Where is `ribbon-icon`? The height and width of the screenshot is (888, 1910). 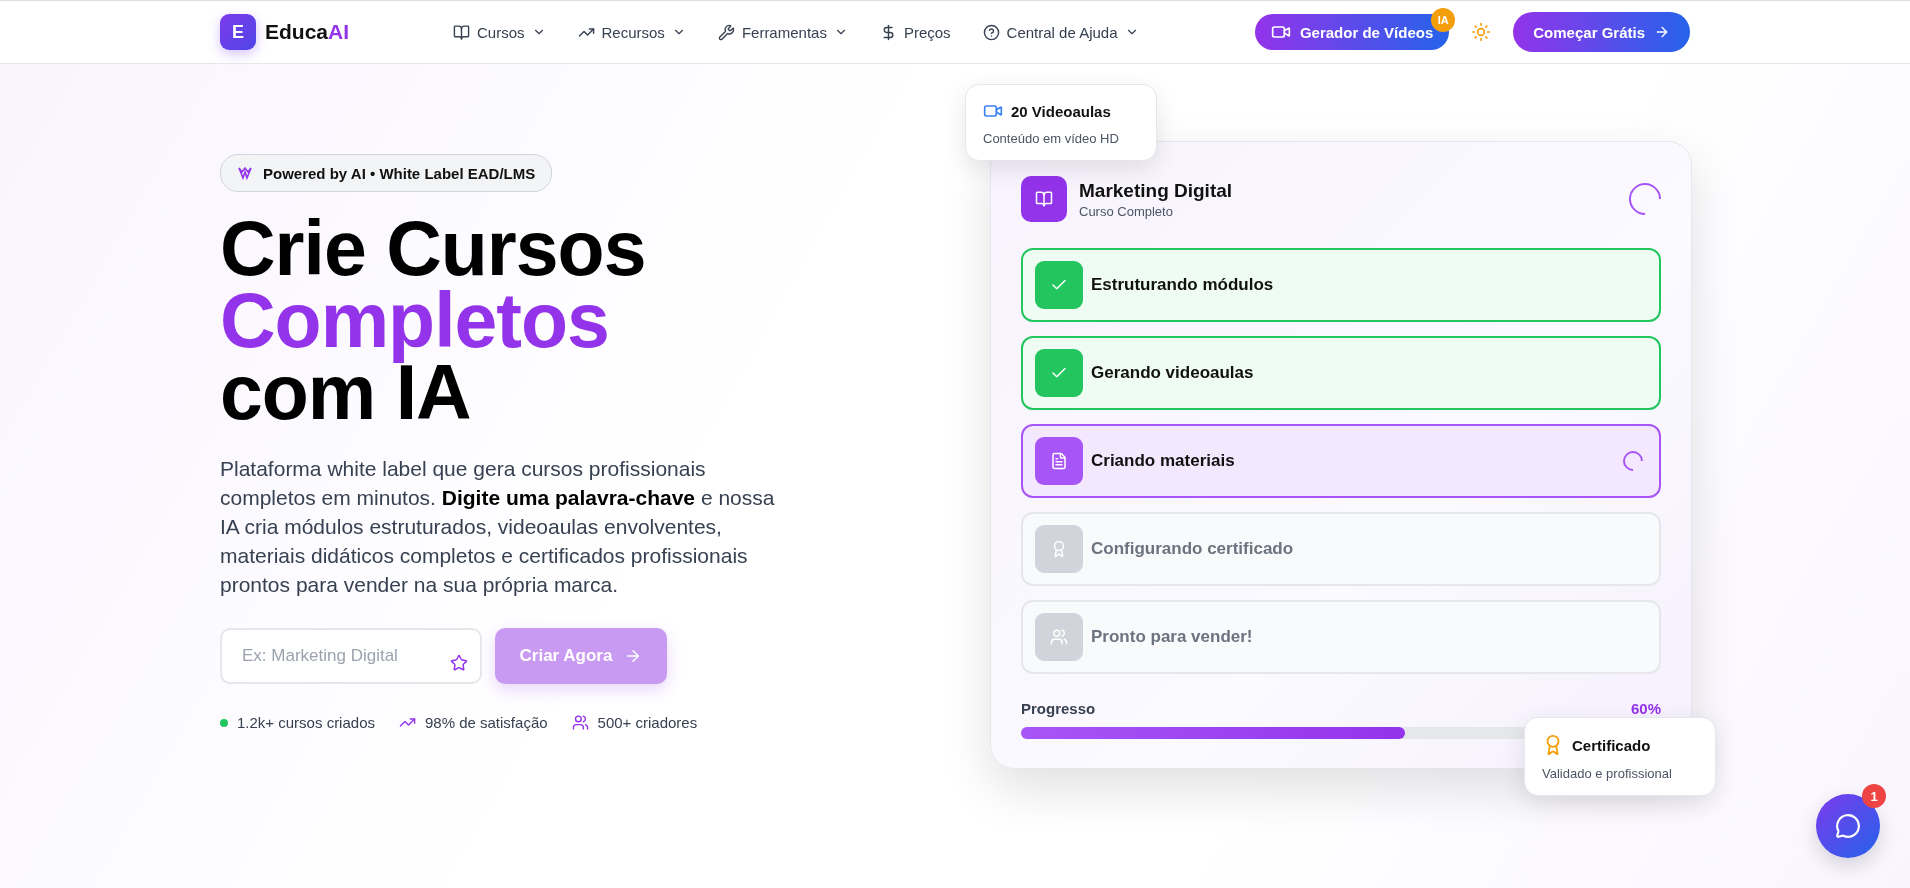
ribbon-icon is located at coordinates (1059, 549).